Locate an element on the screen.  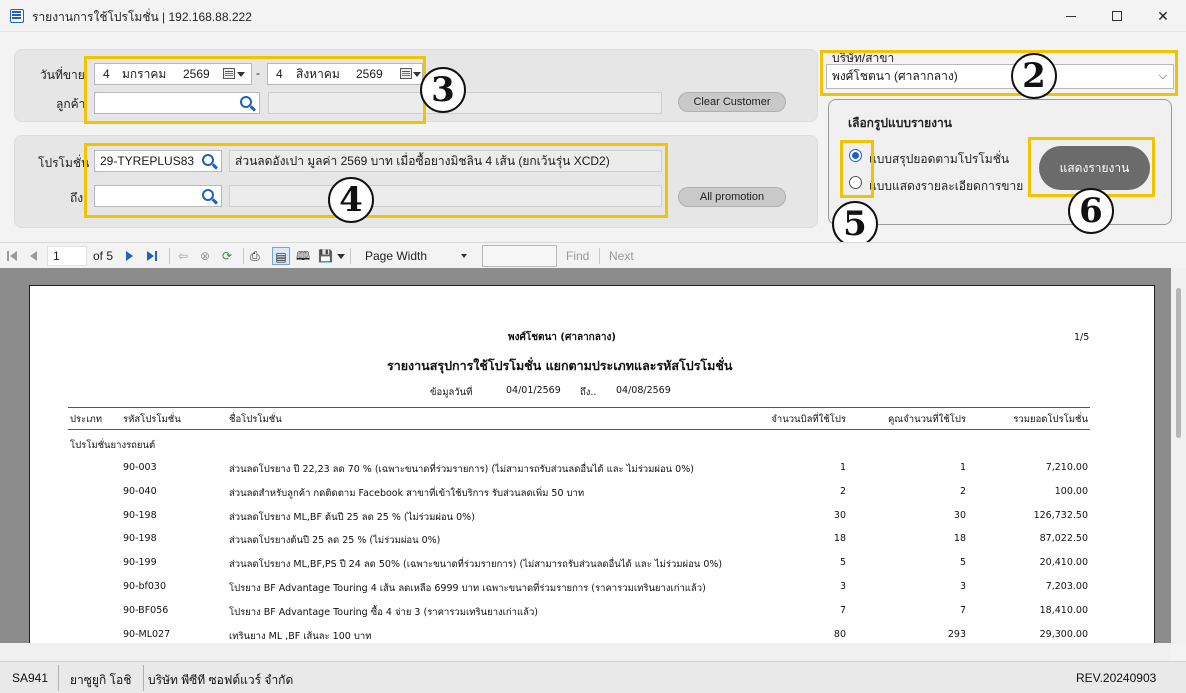
refresh-icon: ⟳ is located at coordinates (227, 256).